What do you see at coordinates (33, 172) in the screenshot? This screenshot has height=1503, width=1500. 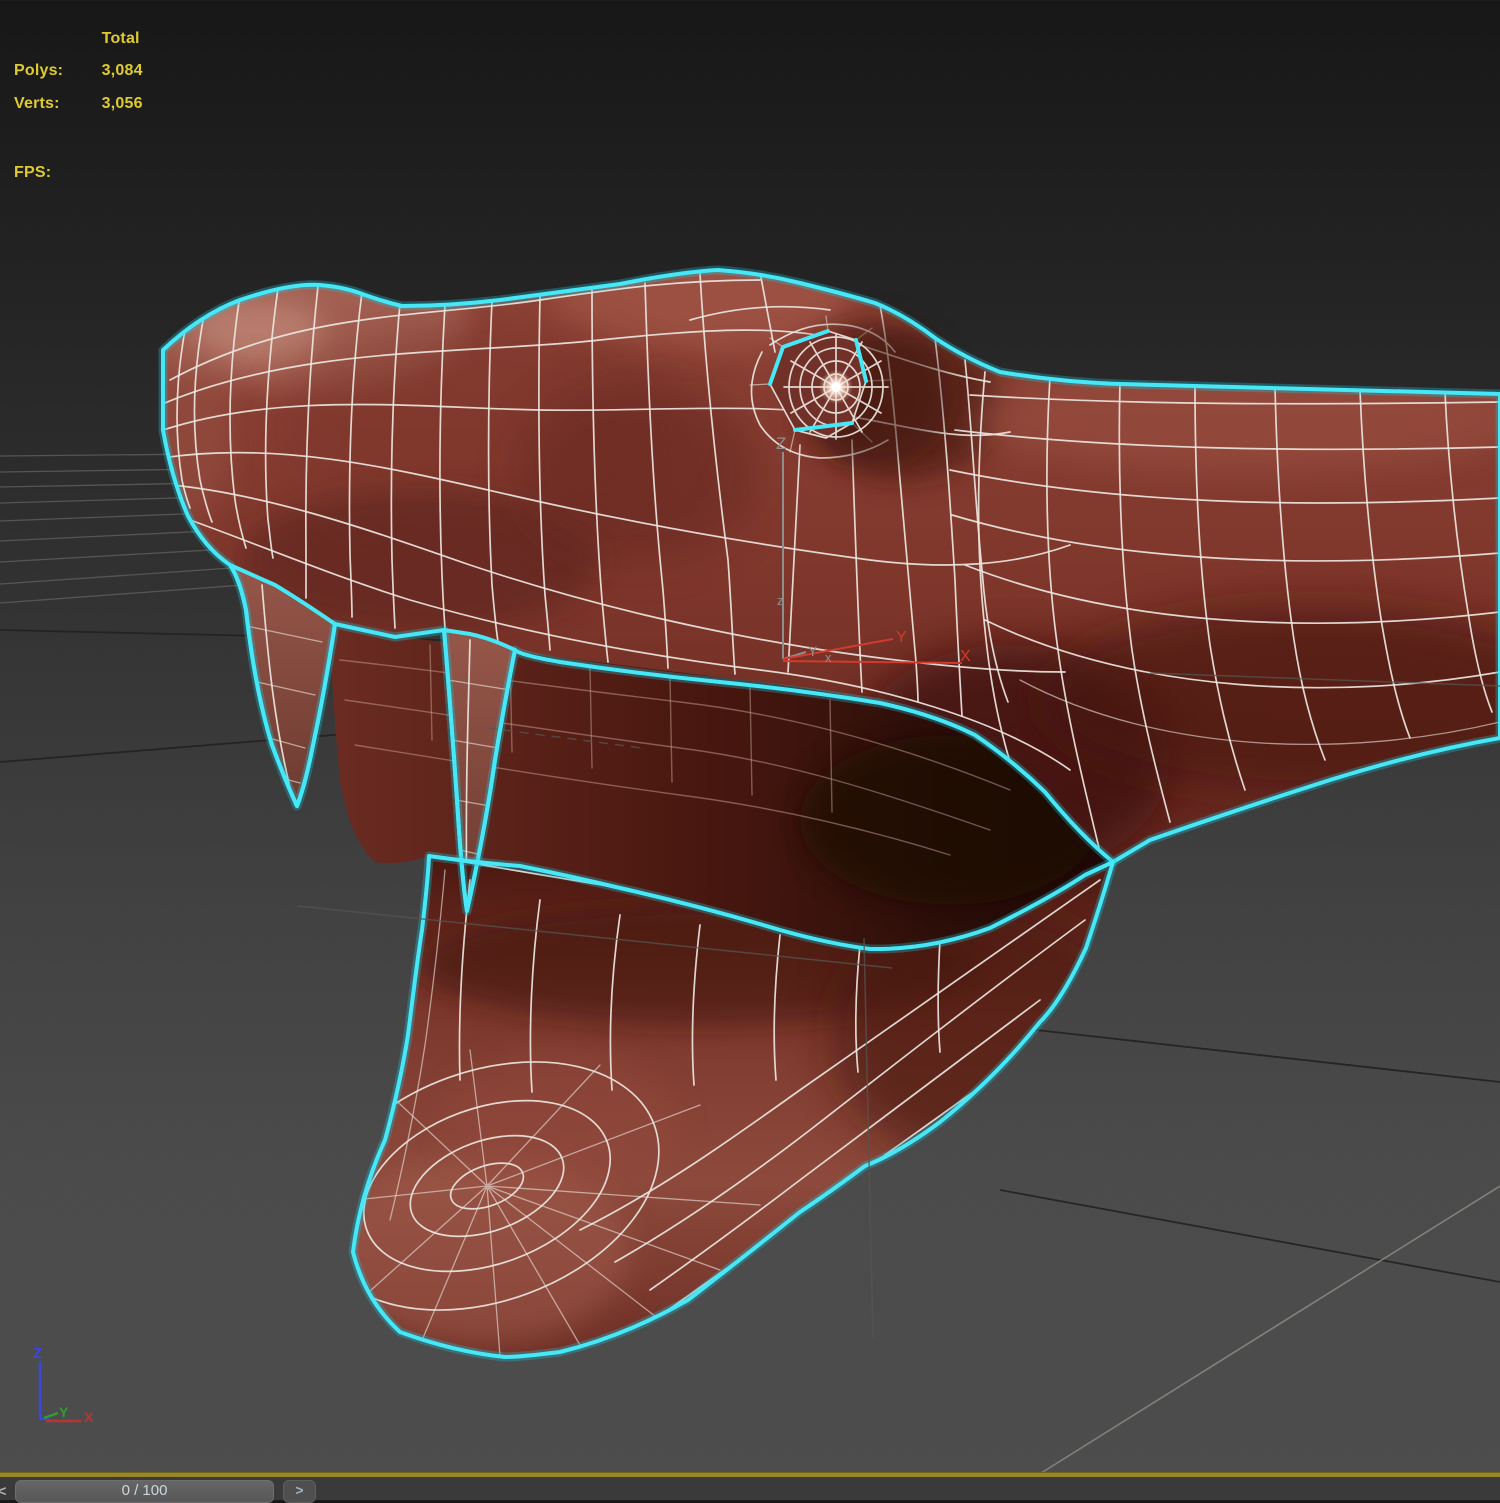 I see `stats-fps-label: FPS:` at bounding box center [33, 172].